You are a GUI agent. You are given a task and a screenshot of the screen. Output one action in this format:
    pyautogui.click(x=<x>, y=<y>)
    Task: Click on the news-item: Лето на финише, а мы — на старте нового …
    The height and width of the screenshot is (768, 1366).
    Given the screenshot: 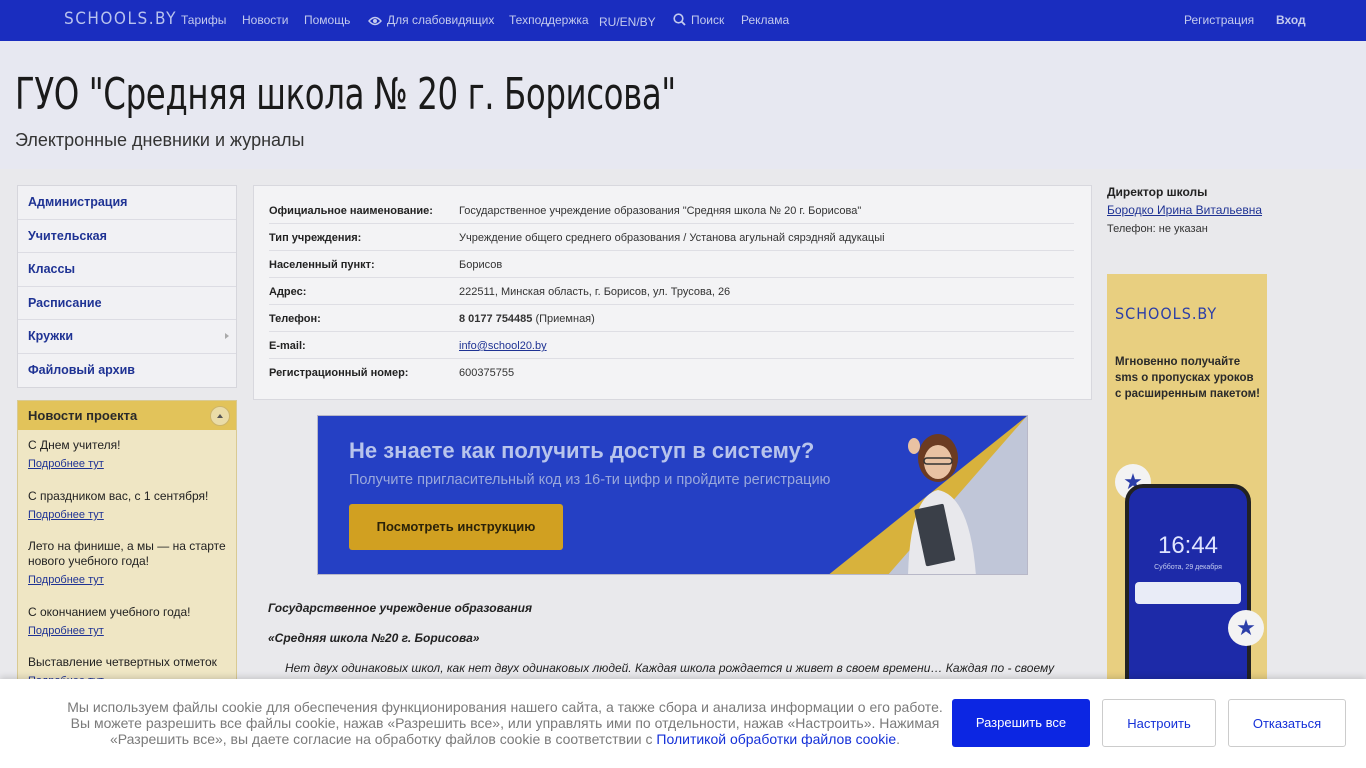 What is the action you would take?
    pyautogui.click(x=130, y=563)
    